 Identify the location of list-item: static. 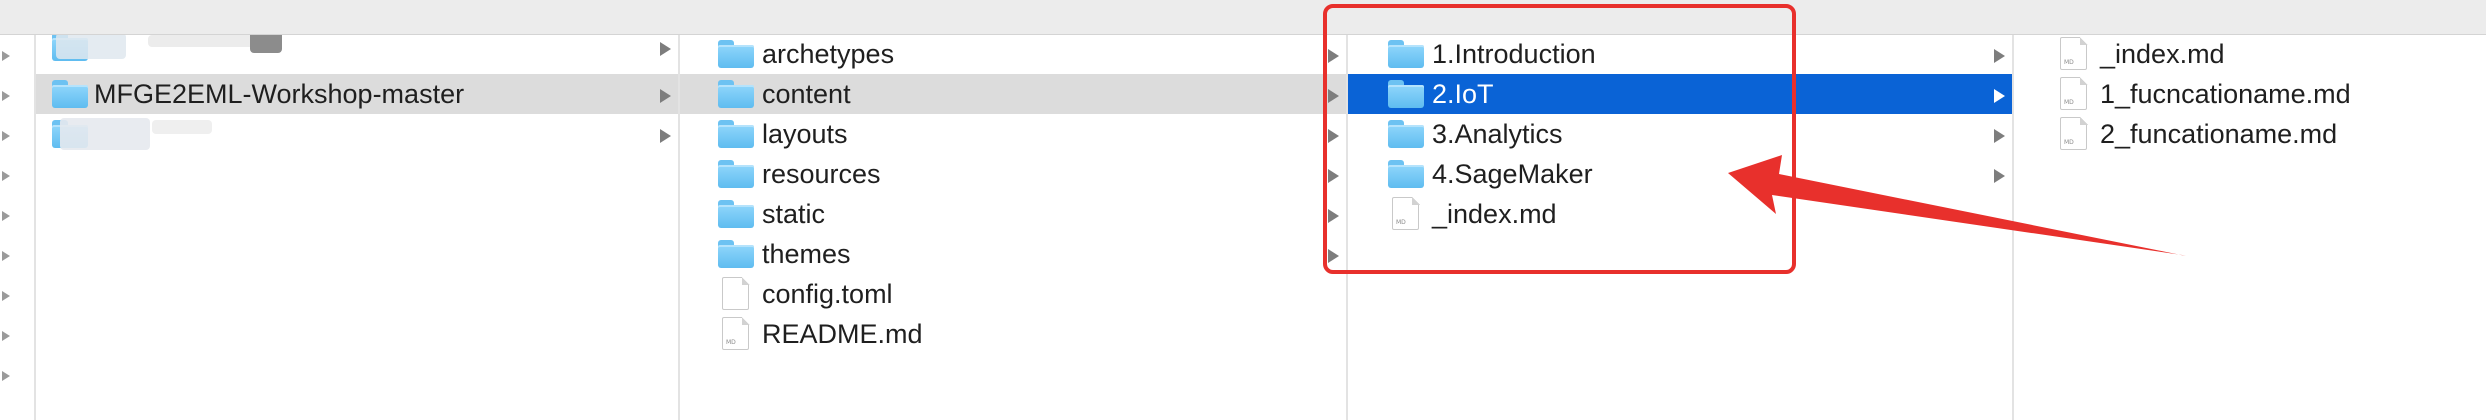
(1013, 214).